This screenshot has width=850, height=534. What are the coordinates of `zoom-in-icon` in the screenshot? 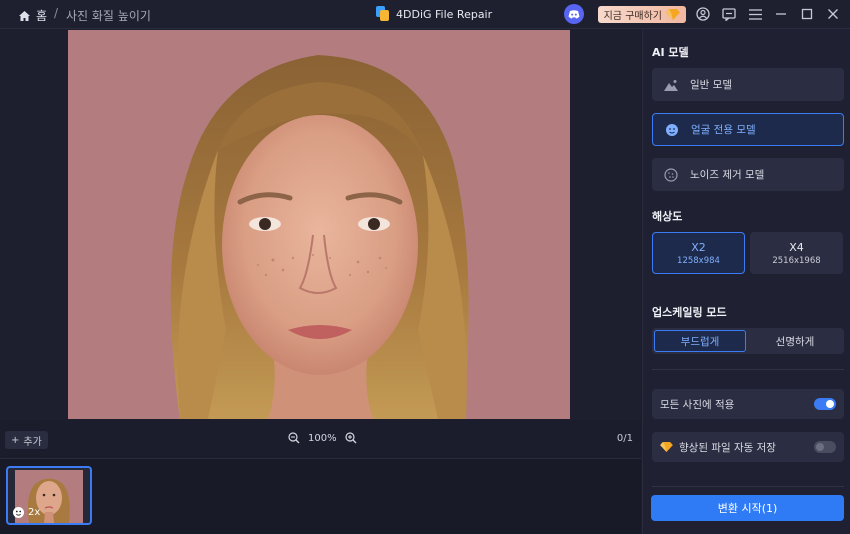 It's located at (350, 438).